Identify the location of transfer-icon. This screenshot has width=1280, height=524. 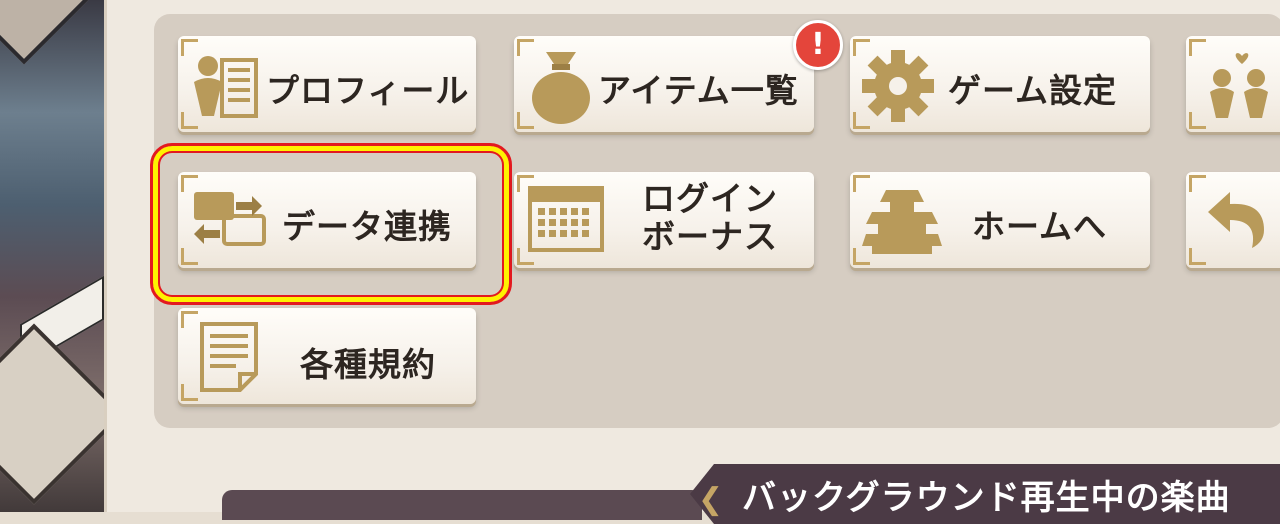
(230, 219).